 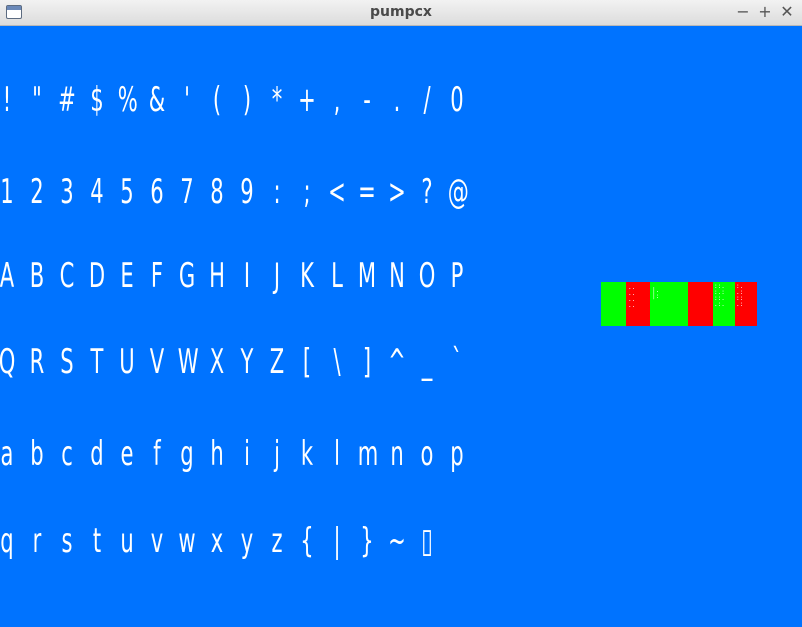 What do you see at coordinates (656, 293) in the screenshot?
I see `tiny-text: |. |:` at bounding box center [656, 293].